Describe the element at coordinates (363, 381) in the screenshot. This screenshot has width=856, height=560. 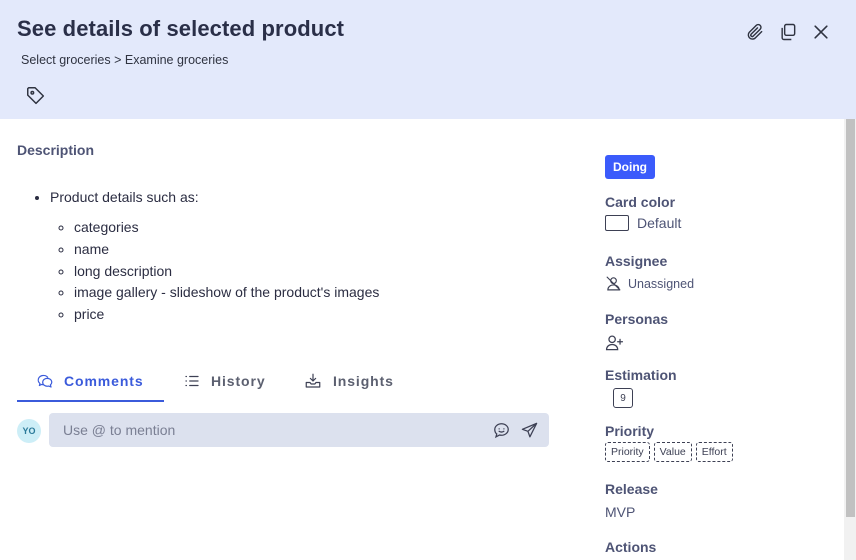
I see `tab-label: Insights` at that location.